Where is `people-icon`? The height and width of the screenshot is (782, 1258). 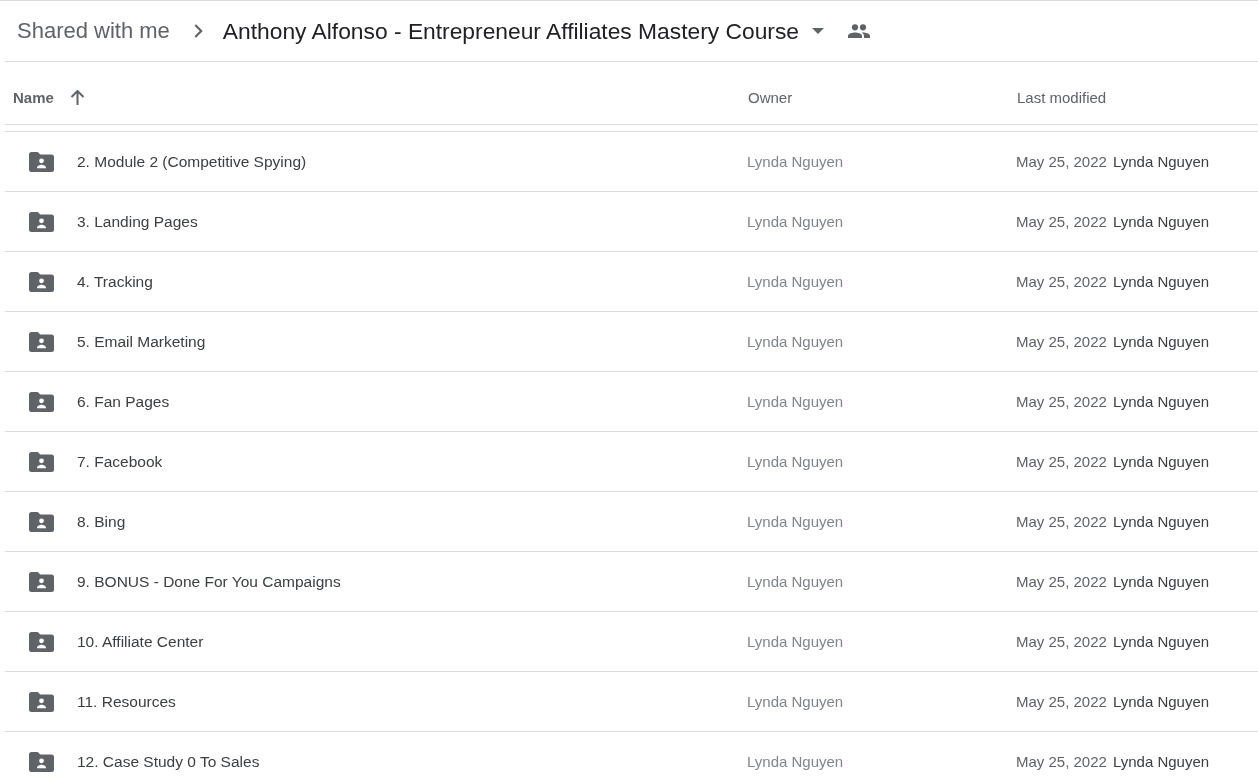 people-icon is located at coordinates (859, 31).